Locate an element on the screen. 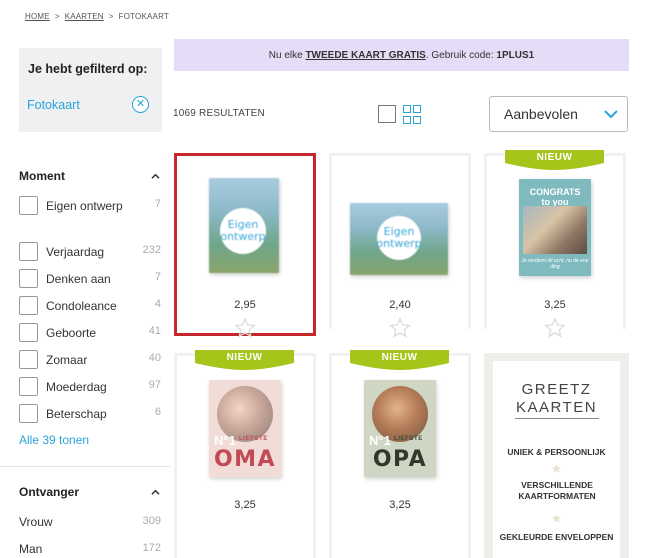  card-photo is located at coordinates (555, 230).